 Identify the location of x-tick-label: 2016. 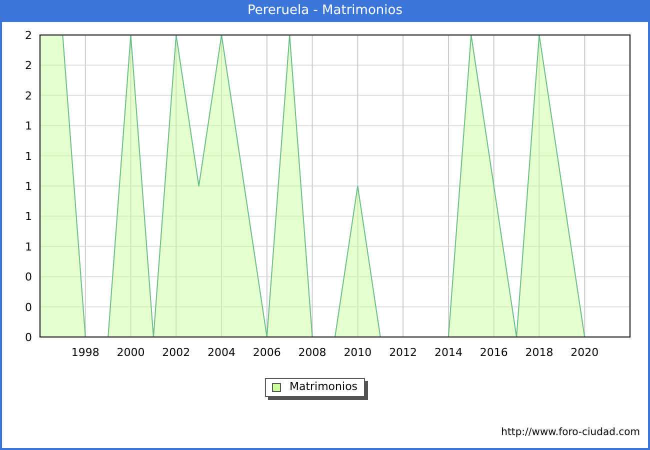
(494, 352).